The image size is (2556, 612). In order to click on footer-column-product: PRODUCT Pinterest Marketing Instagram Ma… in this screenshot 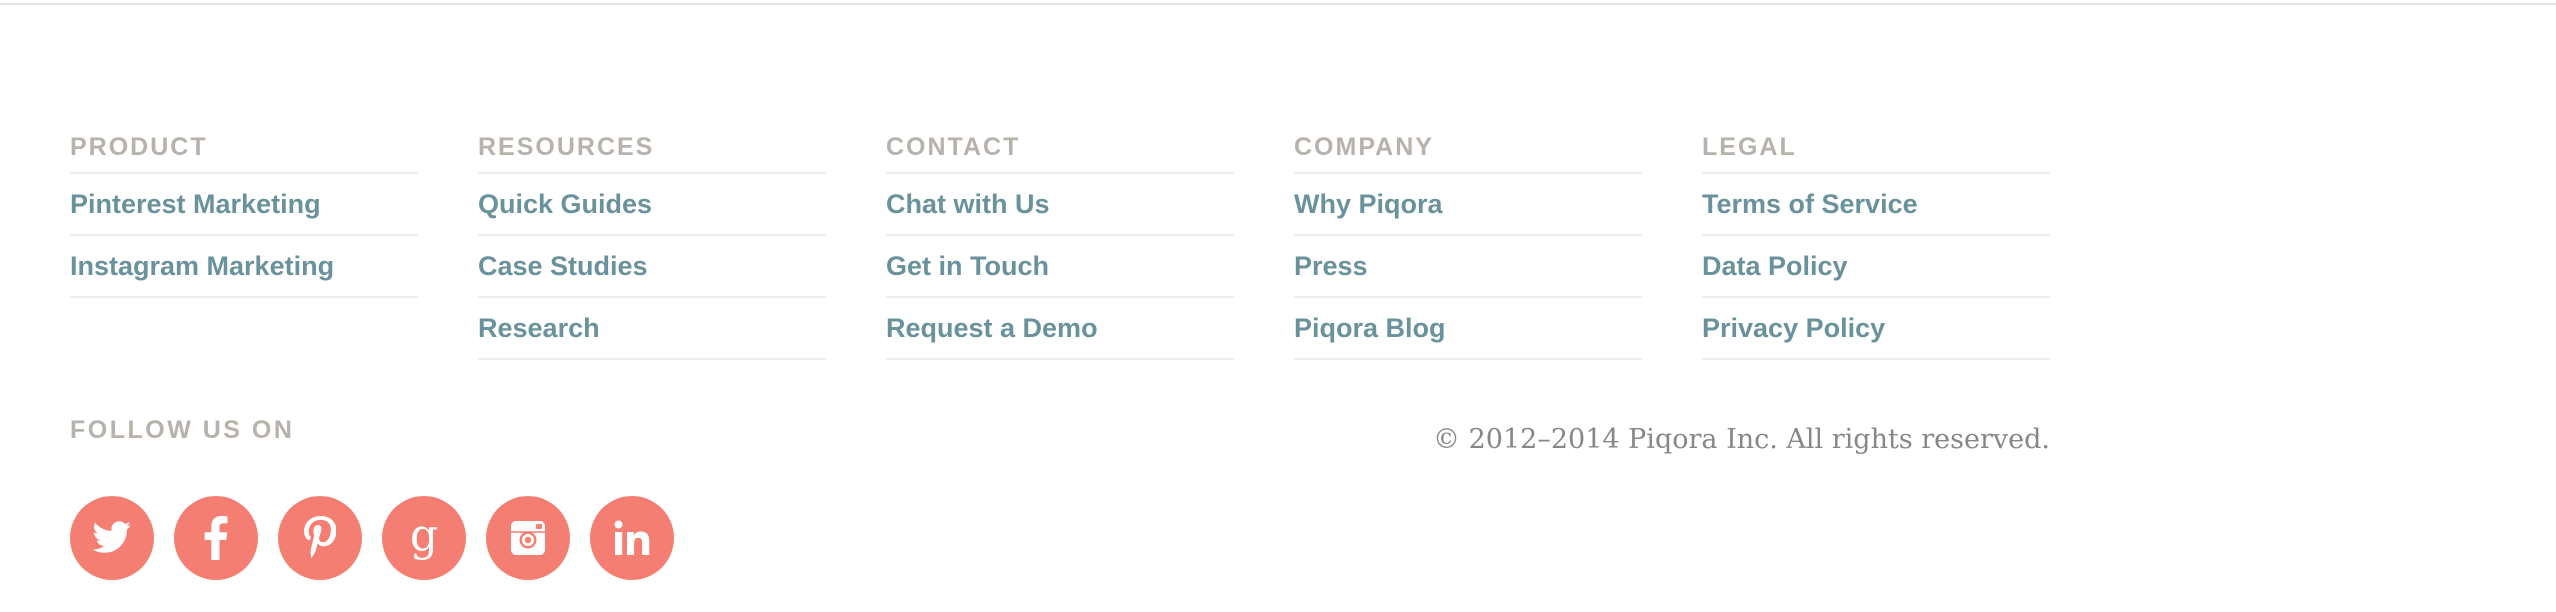, I will do `click(244, 245)`.